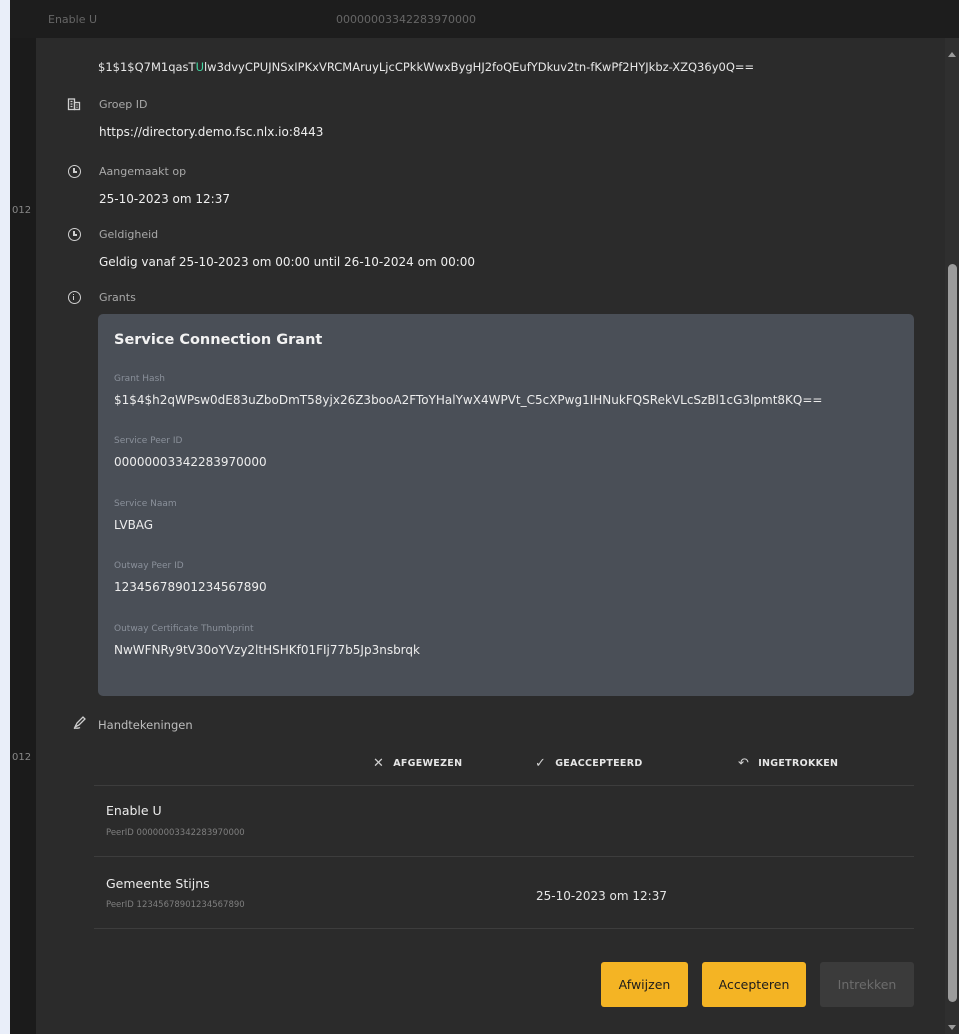  I want to click on service-peer-id-field: Service Peer ID 00000003342283970000, so click(190, 452).